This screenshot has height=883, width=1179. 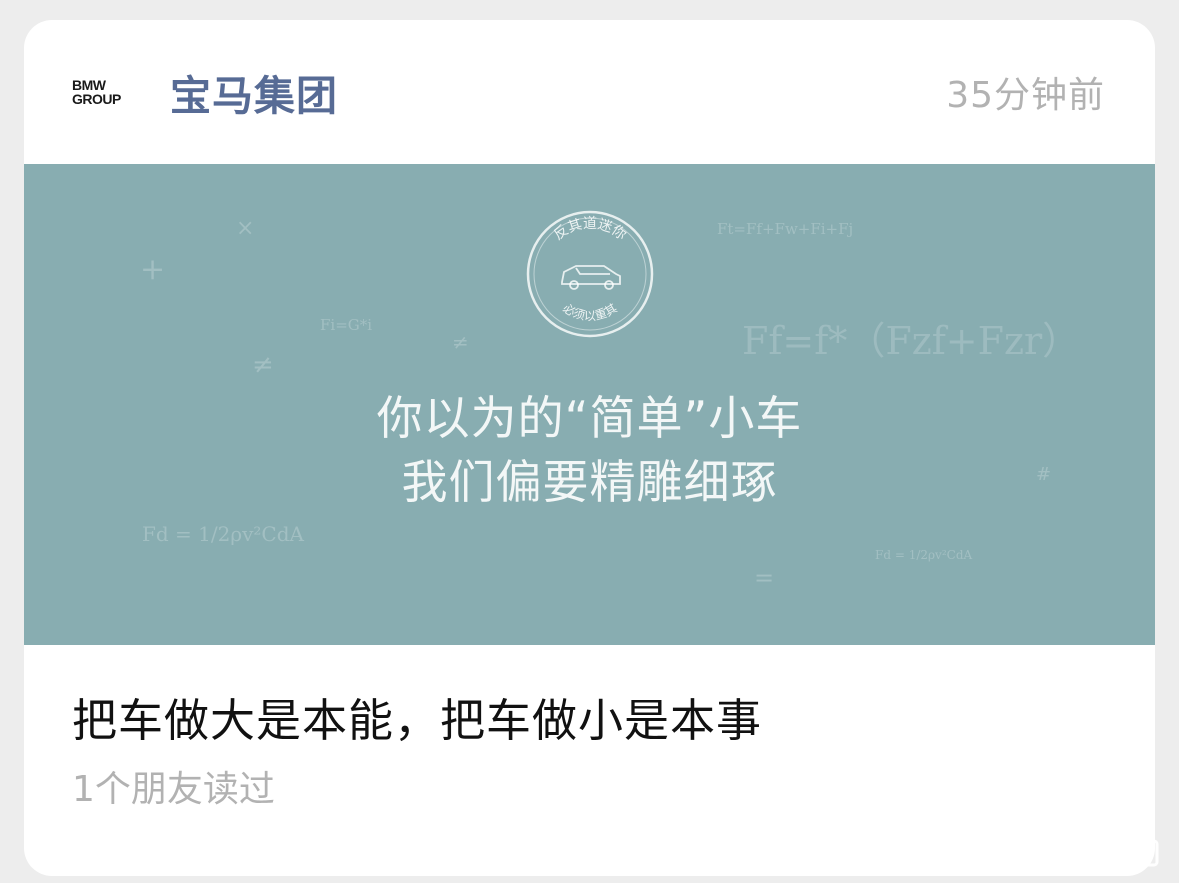 What do you see at coordinates (1025, 95) in the screenshot?
I see `publish-time: 35分钟前` at bounding box center [1025, 95].